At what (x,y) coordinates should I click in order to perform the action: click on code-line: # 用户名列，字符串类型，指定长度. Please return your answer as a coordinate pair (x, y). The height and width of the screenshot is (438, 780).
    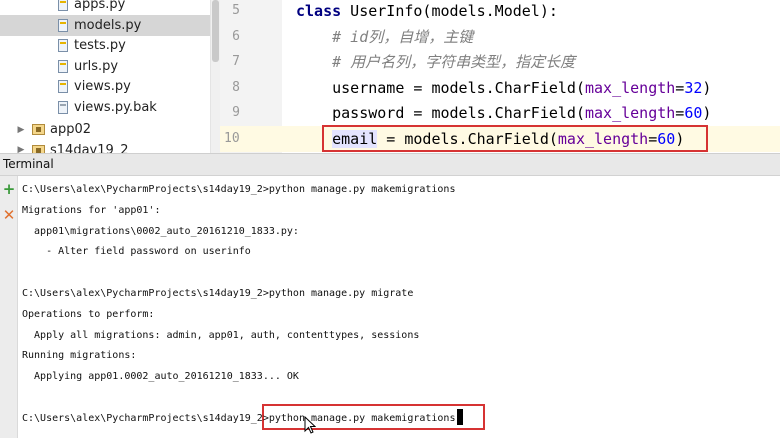
    Looking at the image, I should click on (531, 62).